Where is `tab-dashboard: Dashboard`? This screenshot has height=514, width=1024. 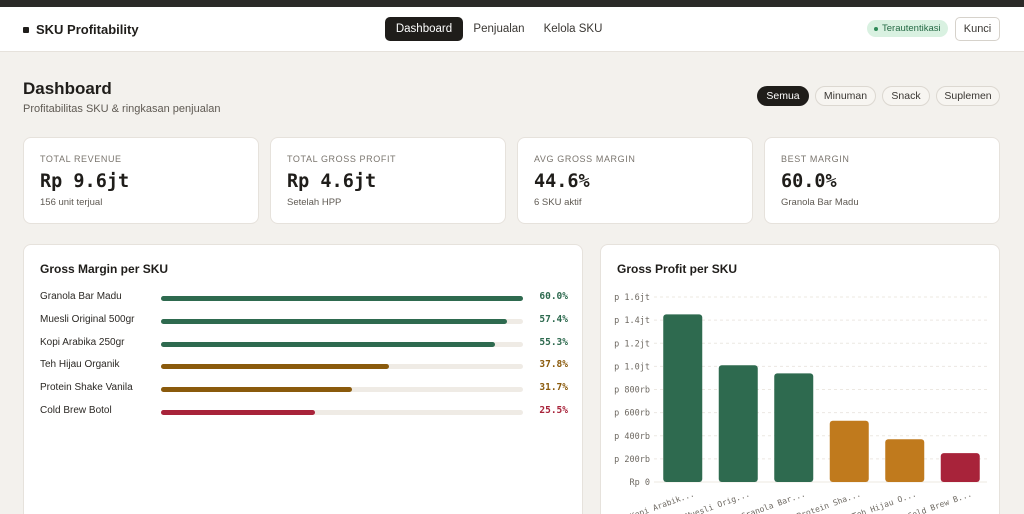 tab-dashboard: Dashboard is located at coordinates (424, 29).